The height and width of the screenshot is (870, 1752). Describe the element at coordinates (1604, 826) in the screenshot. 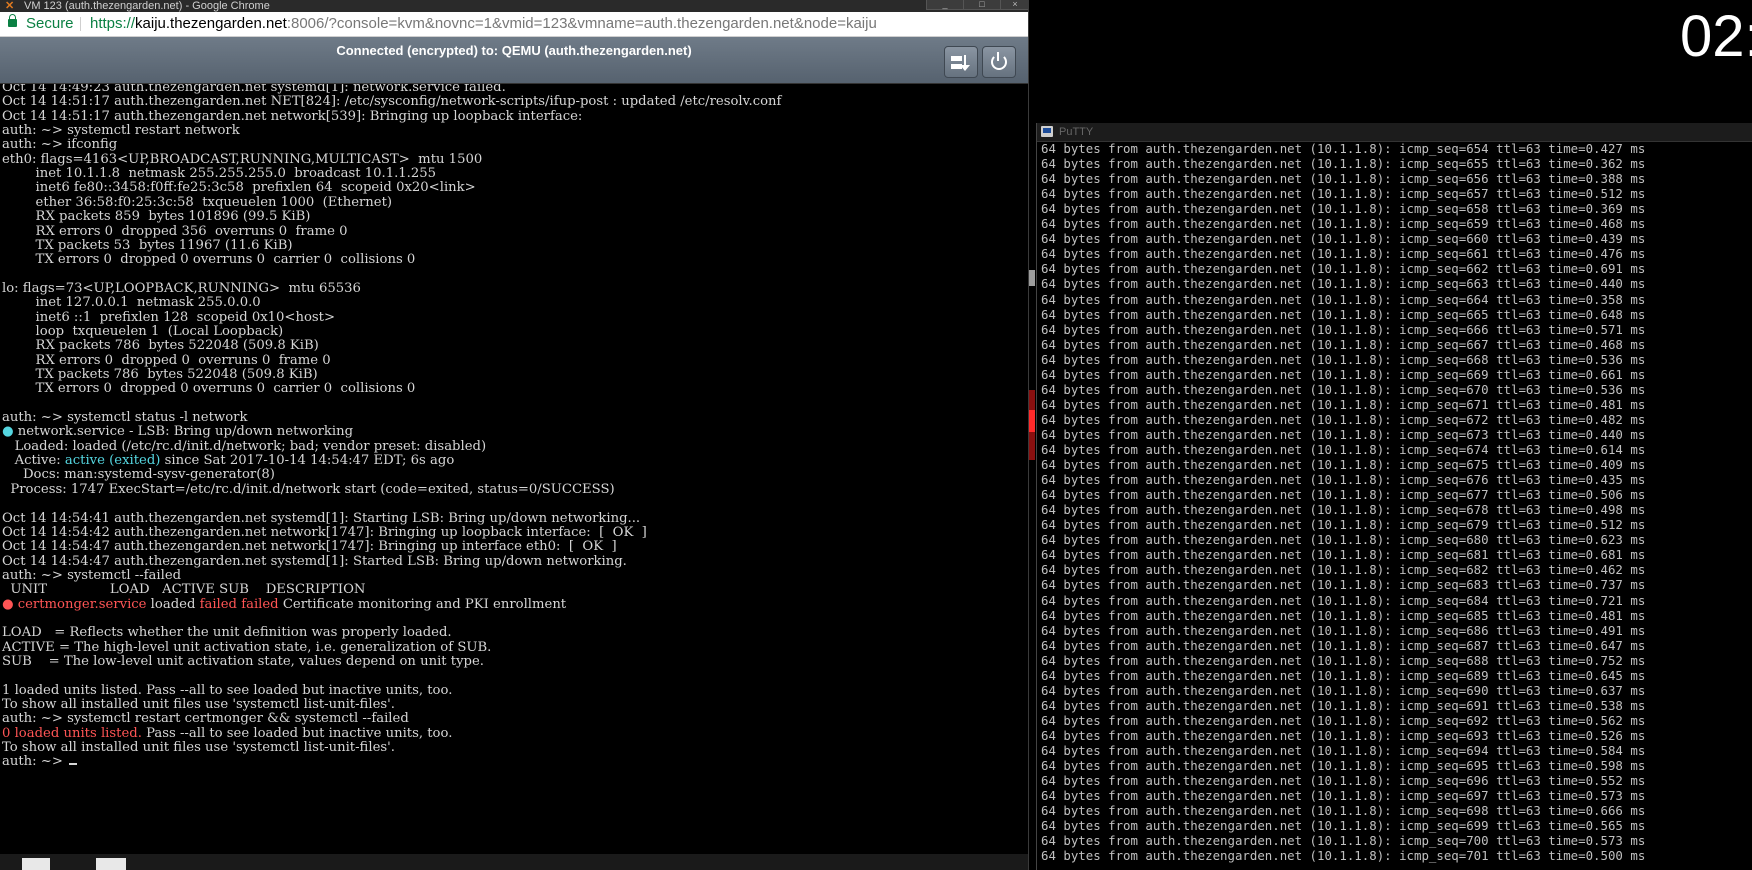

I see `ping-text: 0.565` at that location.